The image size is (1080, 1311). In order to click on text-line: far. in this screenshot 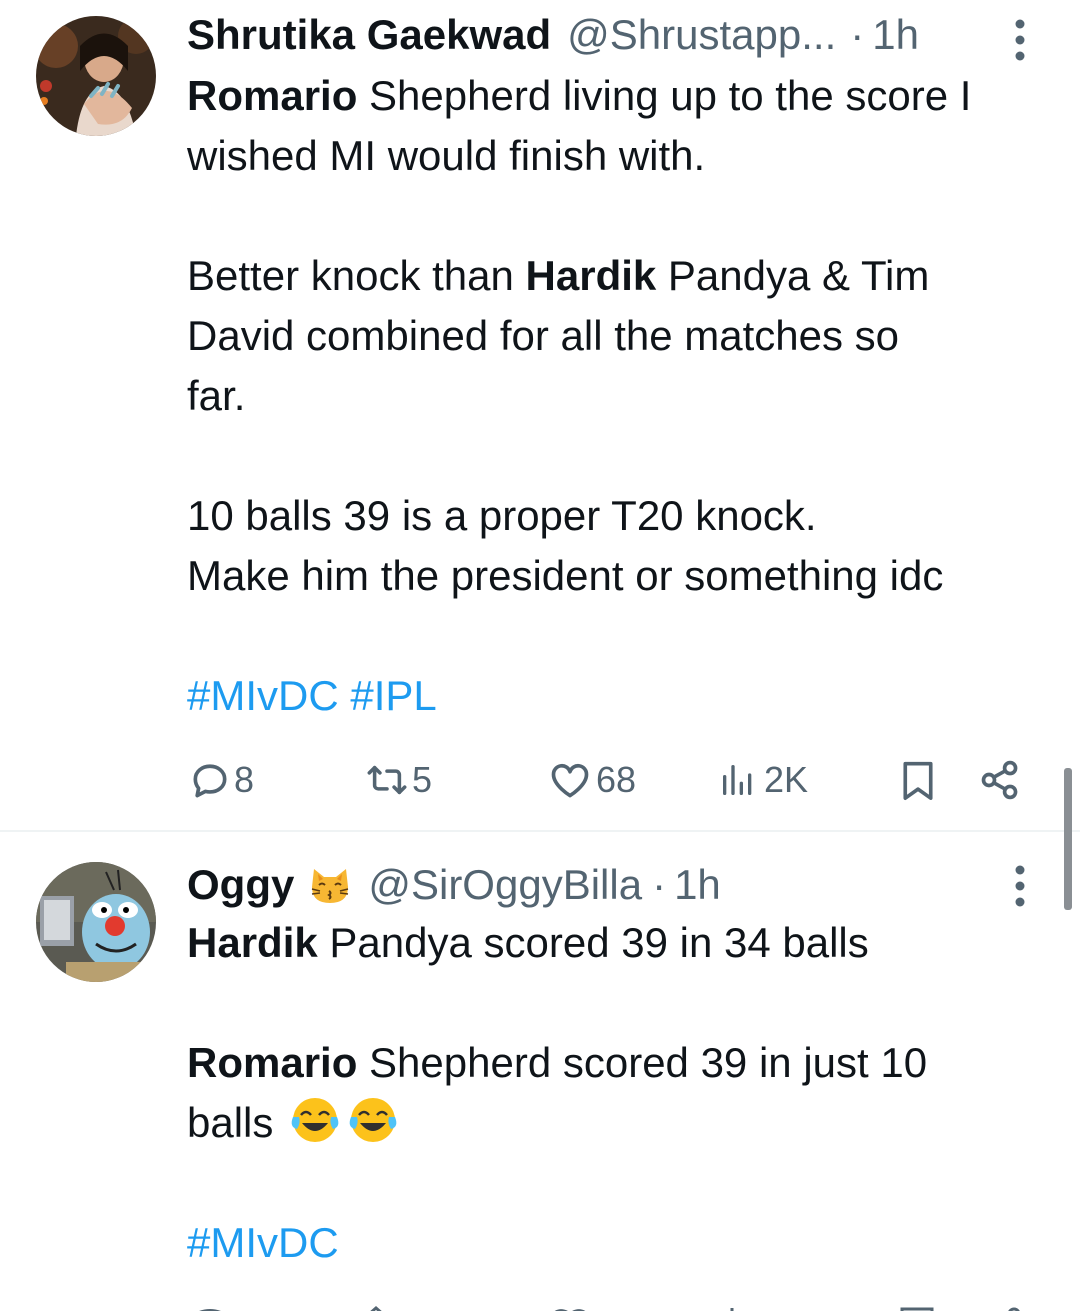, I will do `click(622, 396)`.